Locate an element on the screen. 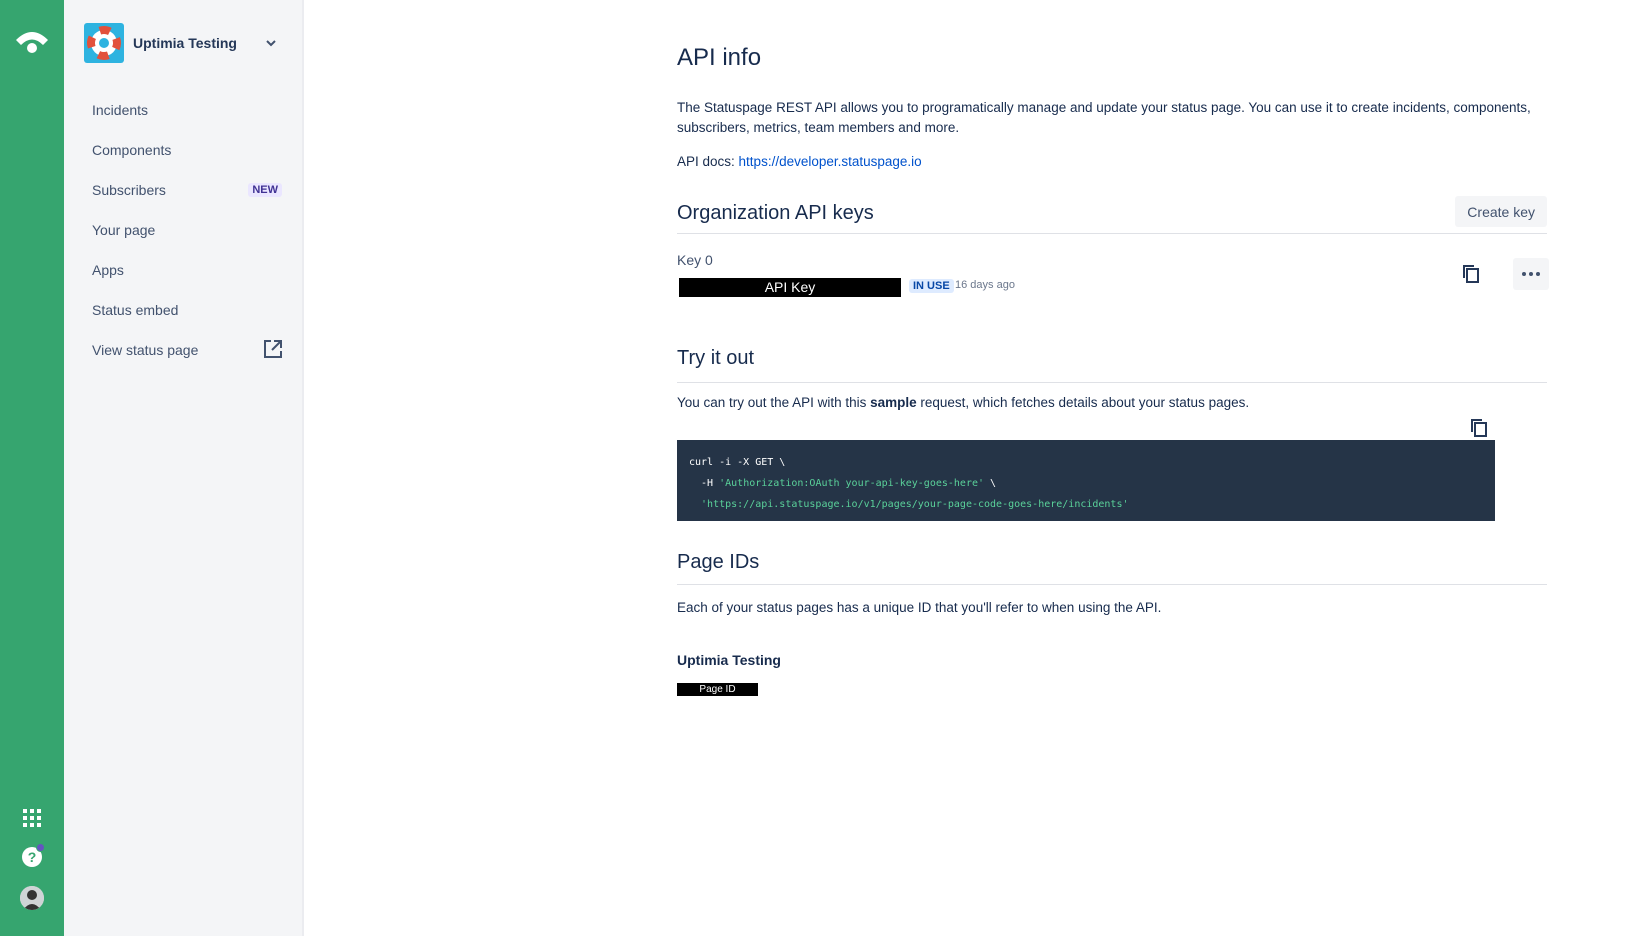 This screenshot has width=1629, height=936. project-switcher: Uptimia Testing is located at coordinates (184, 43).